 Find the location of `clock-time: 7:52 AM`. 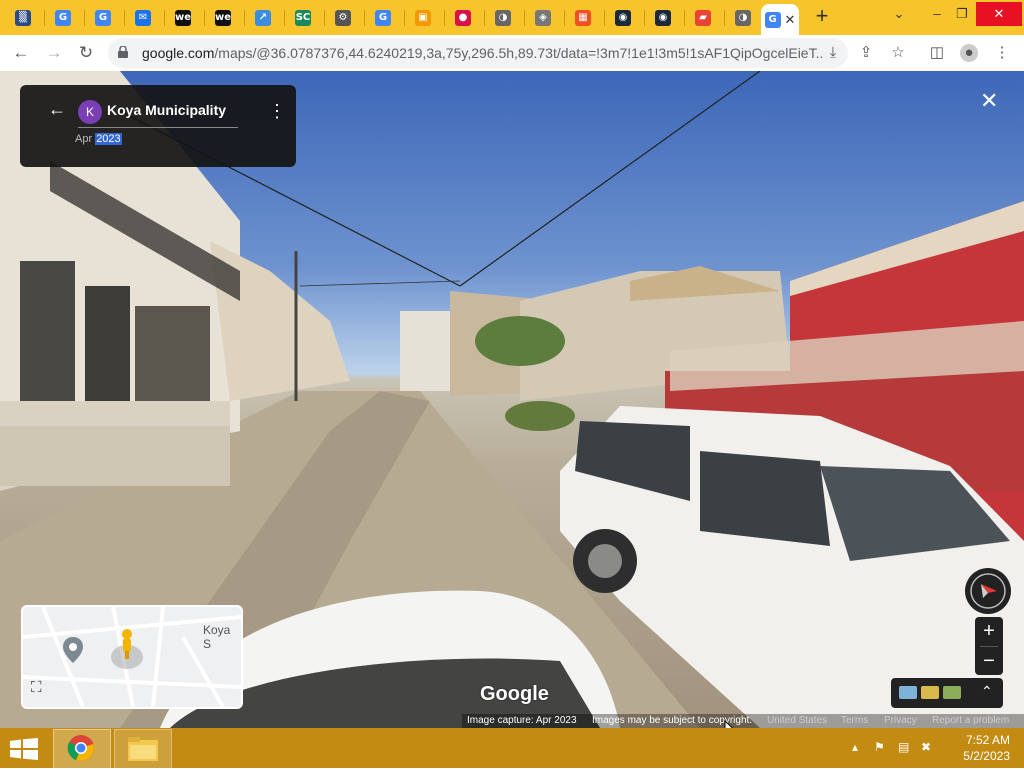

clock-time: 7:52 AM is located at coordinates (987, 740).